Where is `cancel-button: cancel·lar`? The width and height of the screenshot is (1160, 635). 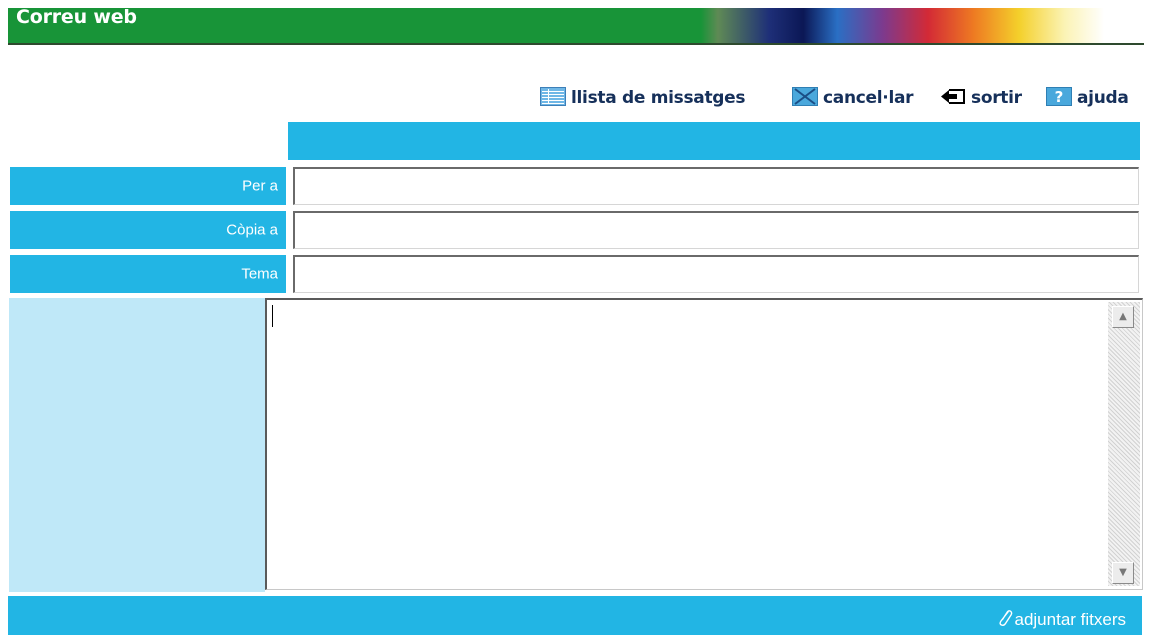 cancel-button: cancel·lar is located at coordinates (853, 98).